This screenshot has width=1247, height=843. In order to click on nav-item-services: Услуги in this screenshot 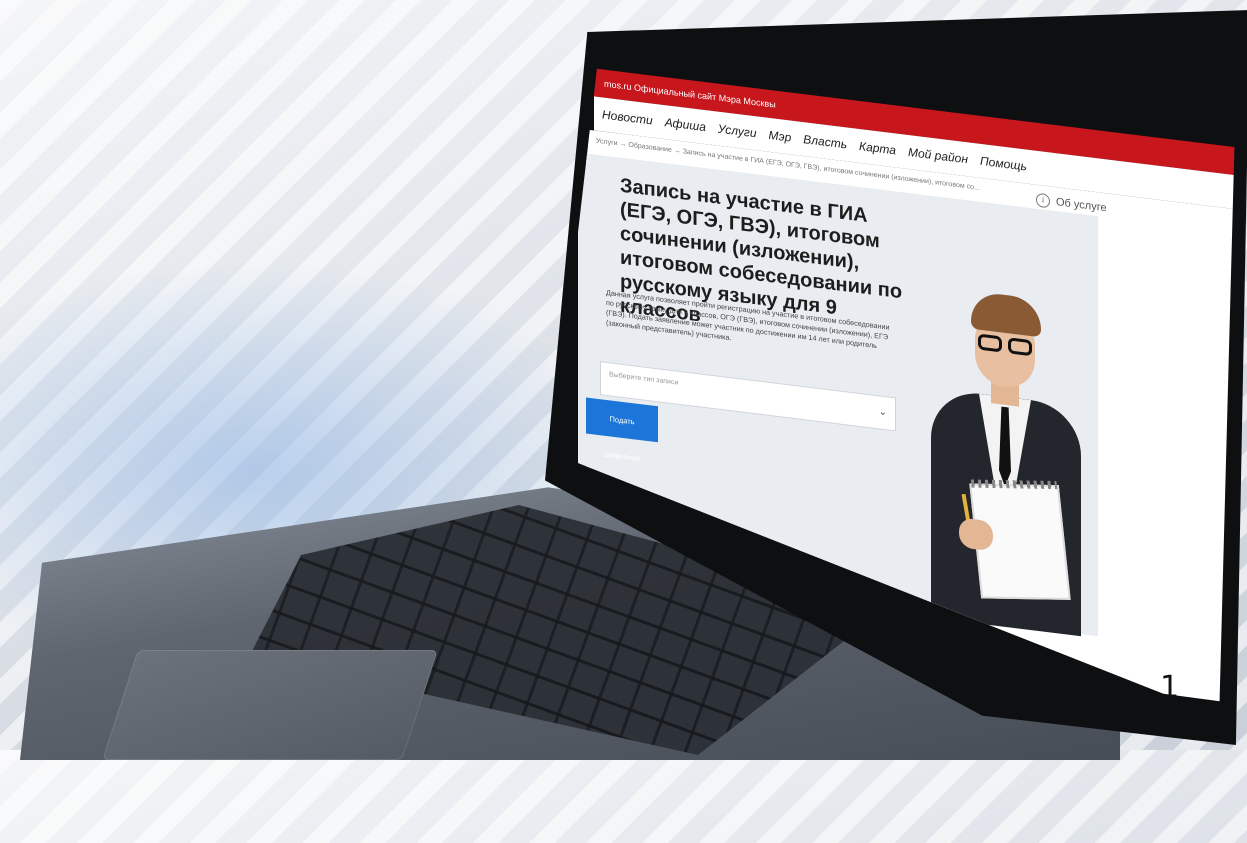, I will do `click(737, 131)`.